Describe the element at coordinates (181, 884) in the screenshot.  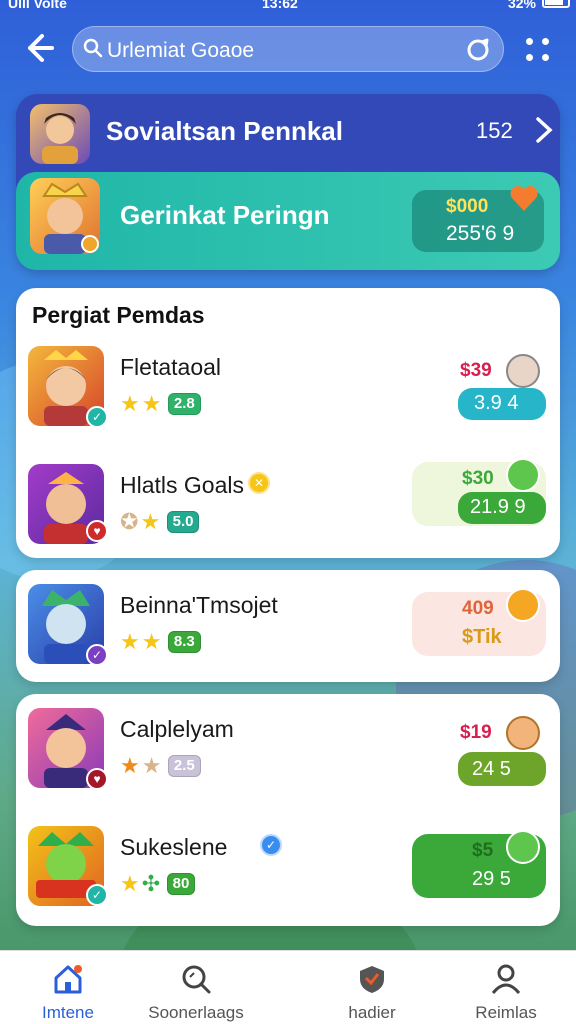
I see `rating-value: 80` at that location.